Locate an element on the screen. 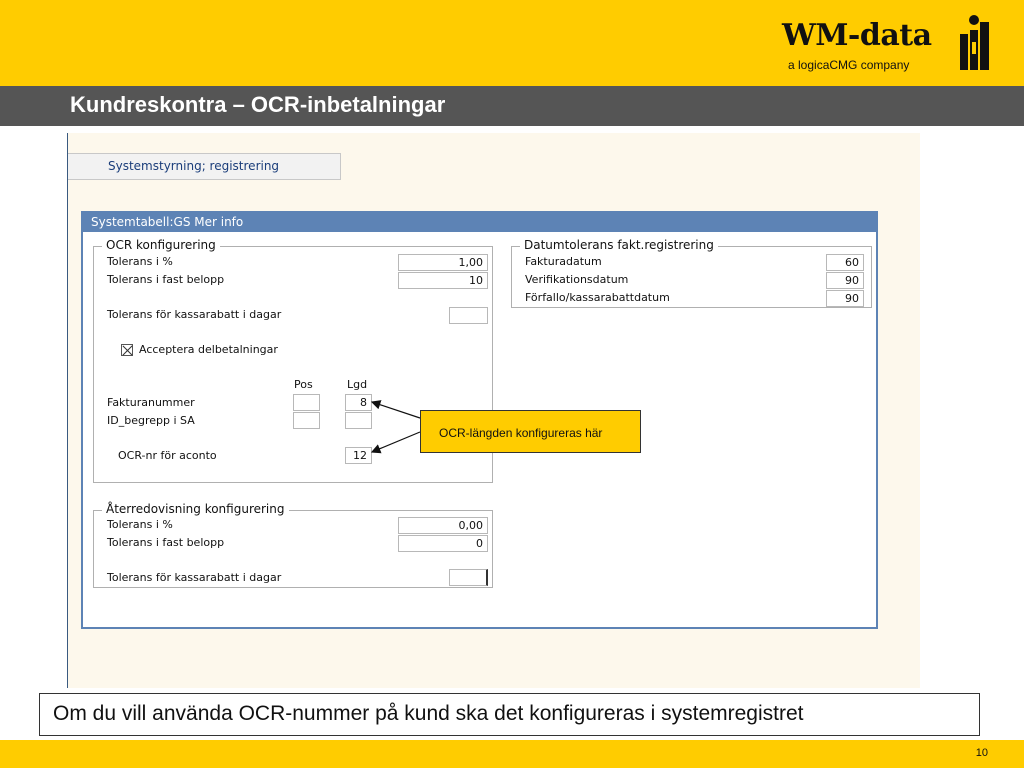  id-begrepp-pos-field is located at coordinates (306, 420).